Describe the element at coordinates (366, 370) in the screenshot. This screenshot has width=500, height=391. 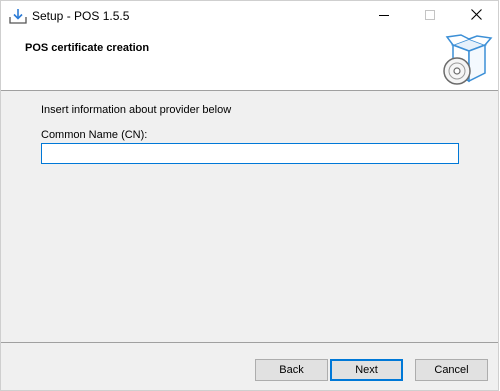
I see `next-button: Next` at that location.